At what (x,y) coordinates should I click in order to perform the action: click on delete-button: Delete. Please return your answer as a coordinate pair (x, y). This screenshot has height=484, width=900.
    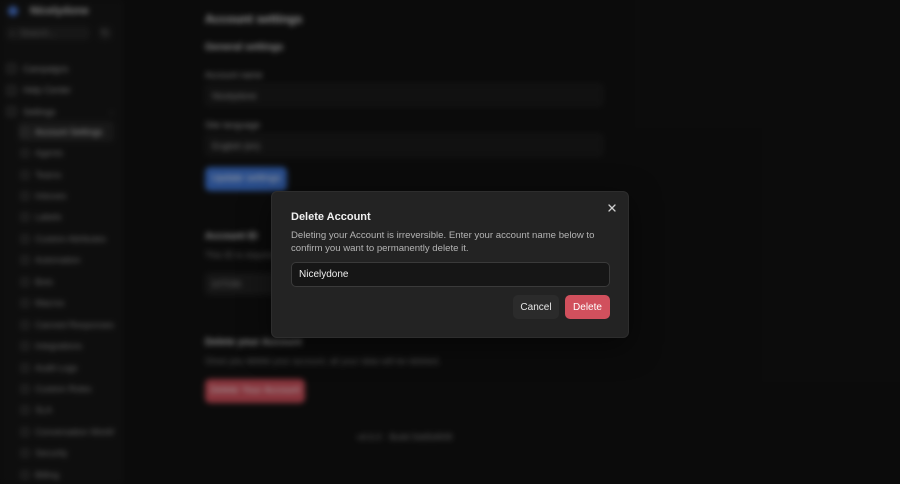
    Looking at the image, I should click on (587, 307).